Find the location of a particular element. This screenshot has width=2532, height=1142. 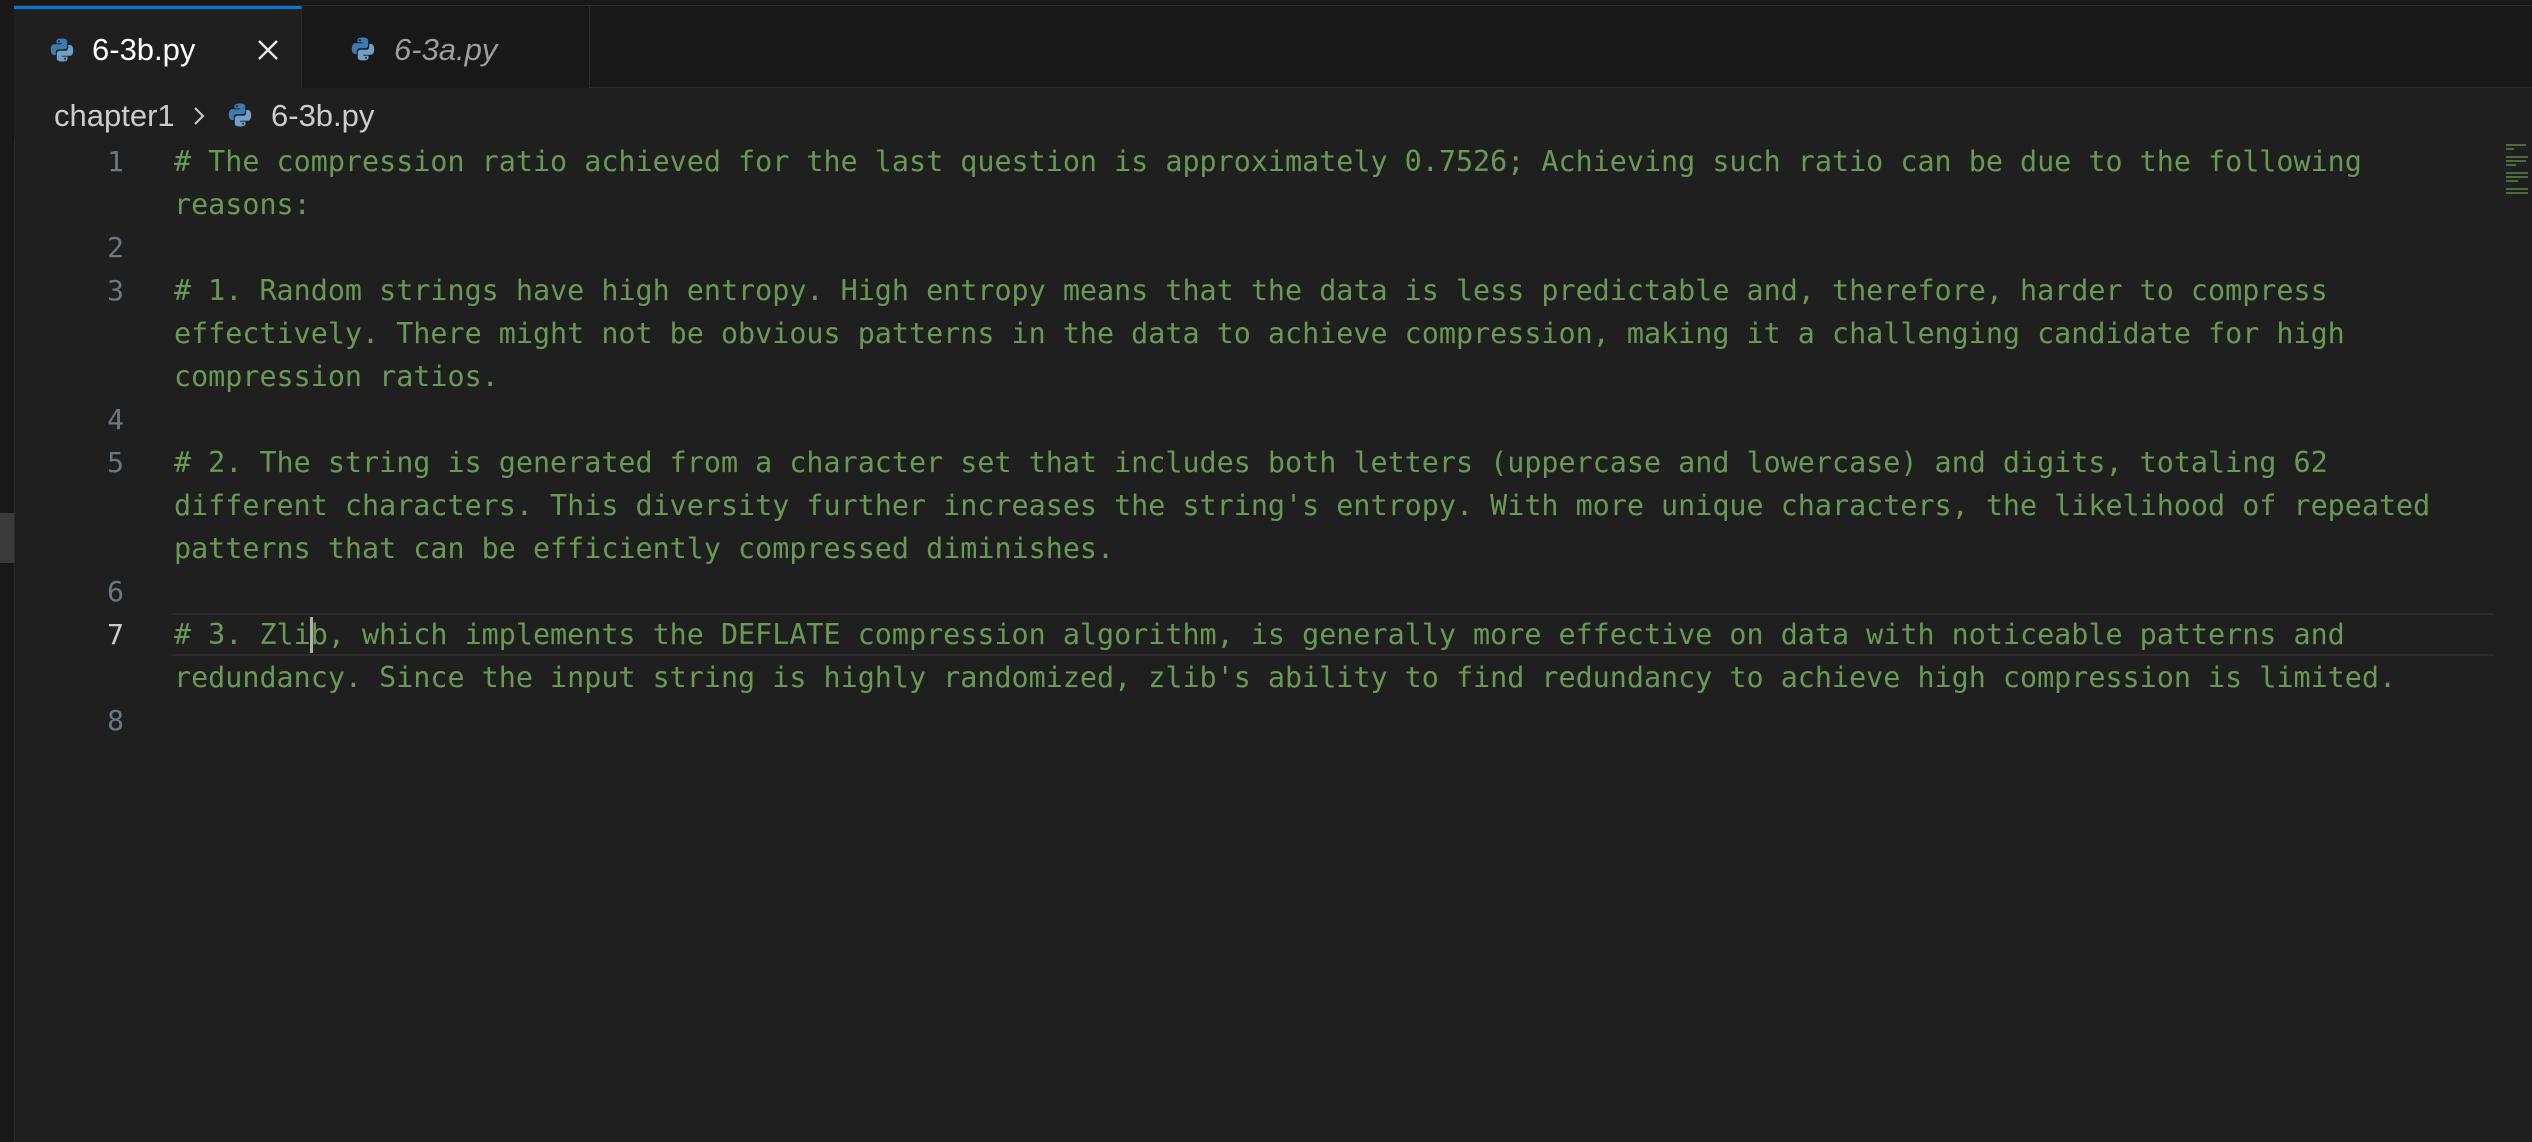

tab-6-3b: 6-3b.py is located at coordinates (158, 47).